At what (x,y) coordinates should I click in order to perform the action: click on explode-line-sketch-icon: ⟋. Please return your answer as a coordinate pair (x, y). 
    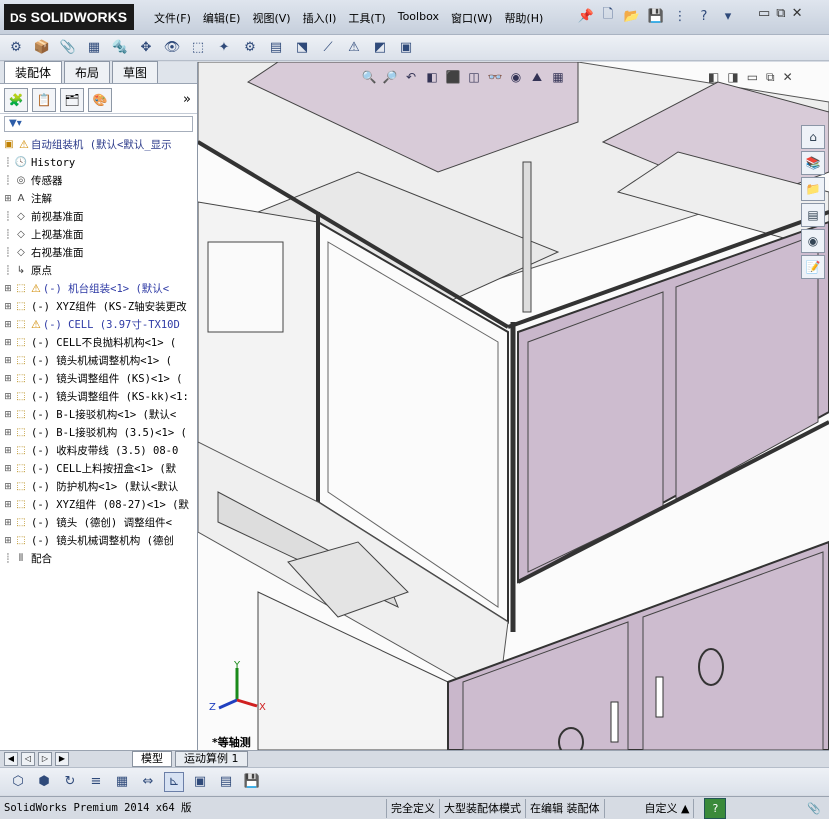
    Looking at the image, I should click on (328, 48).